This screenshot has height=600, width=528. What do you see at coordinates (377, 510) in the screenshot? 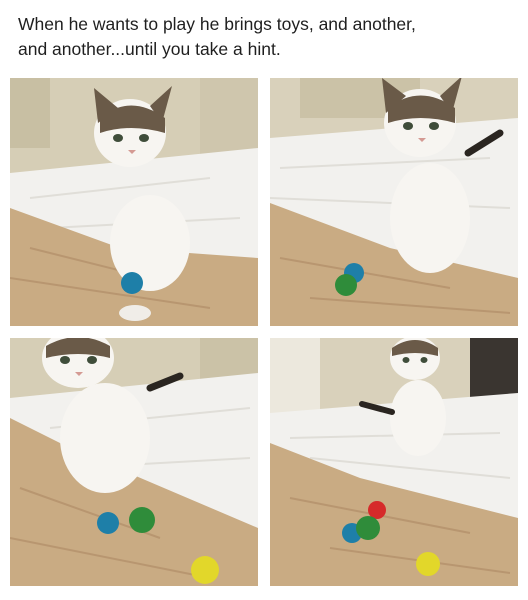
I see `toy-ball-red` at bounding box center [377, 510].